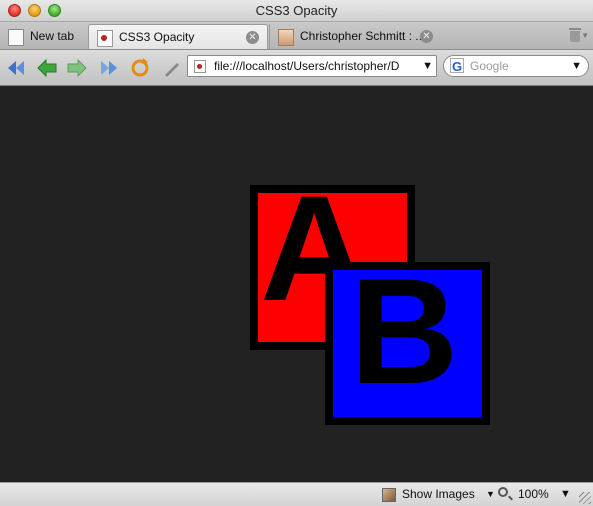 This screenshot has height=506, width=593. Describe the element at coordinates (157, 37) in the screenshot. I see `tab-label: CSS3 Opacity` at that location.